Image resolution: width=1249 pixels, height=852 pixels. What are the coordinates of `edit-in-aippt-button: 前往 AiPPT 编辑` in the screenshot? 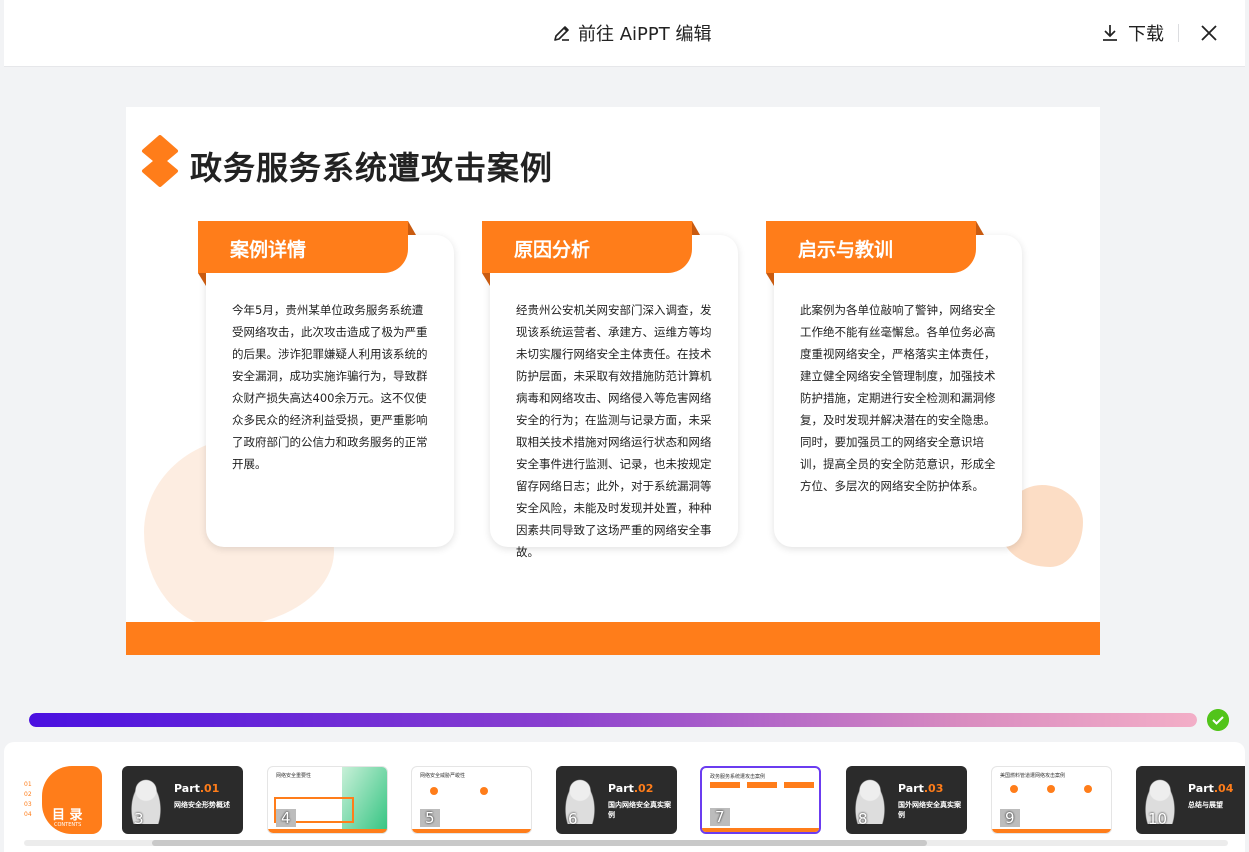 It's located at (631, 33).